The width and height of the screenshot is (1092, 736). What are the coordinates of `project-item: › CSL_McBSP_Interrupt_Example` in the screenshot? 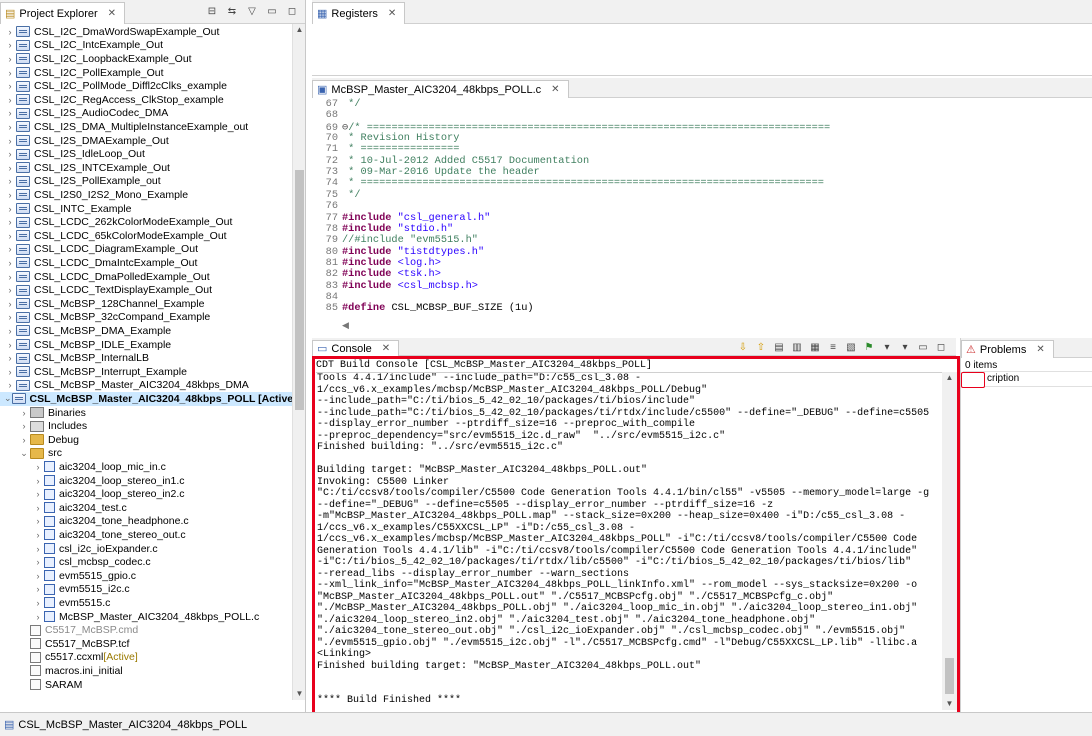 It's located at (146, 372).